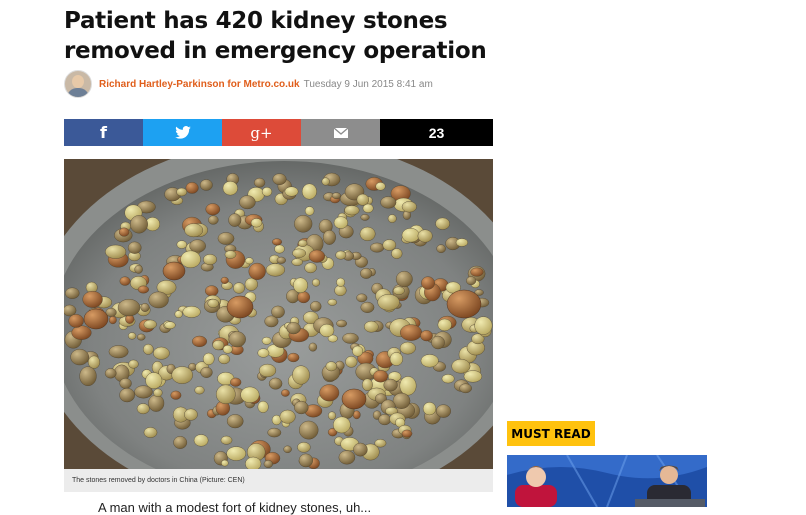  I want to click on author-avatar, so click(78, 84).